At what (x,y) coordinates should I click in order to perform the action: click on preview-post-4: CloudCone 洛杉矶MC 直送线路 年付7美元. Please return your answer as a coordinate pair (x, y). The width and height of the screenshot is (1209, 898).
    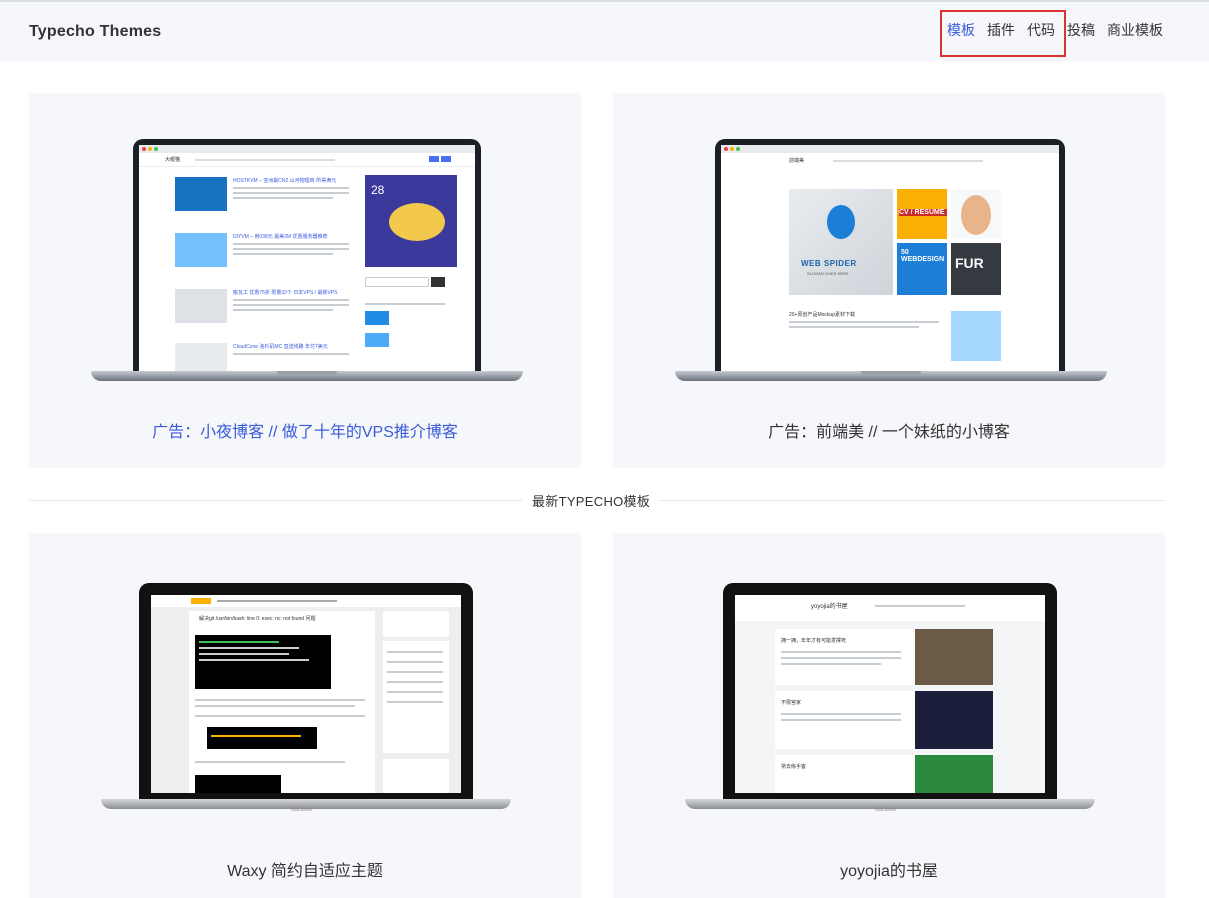
    Looking at the image, I should click on (280, 347).